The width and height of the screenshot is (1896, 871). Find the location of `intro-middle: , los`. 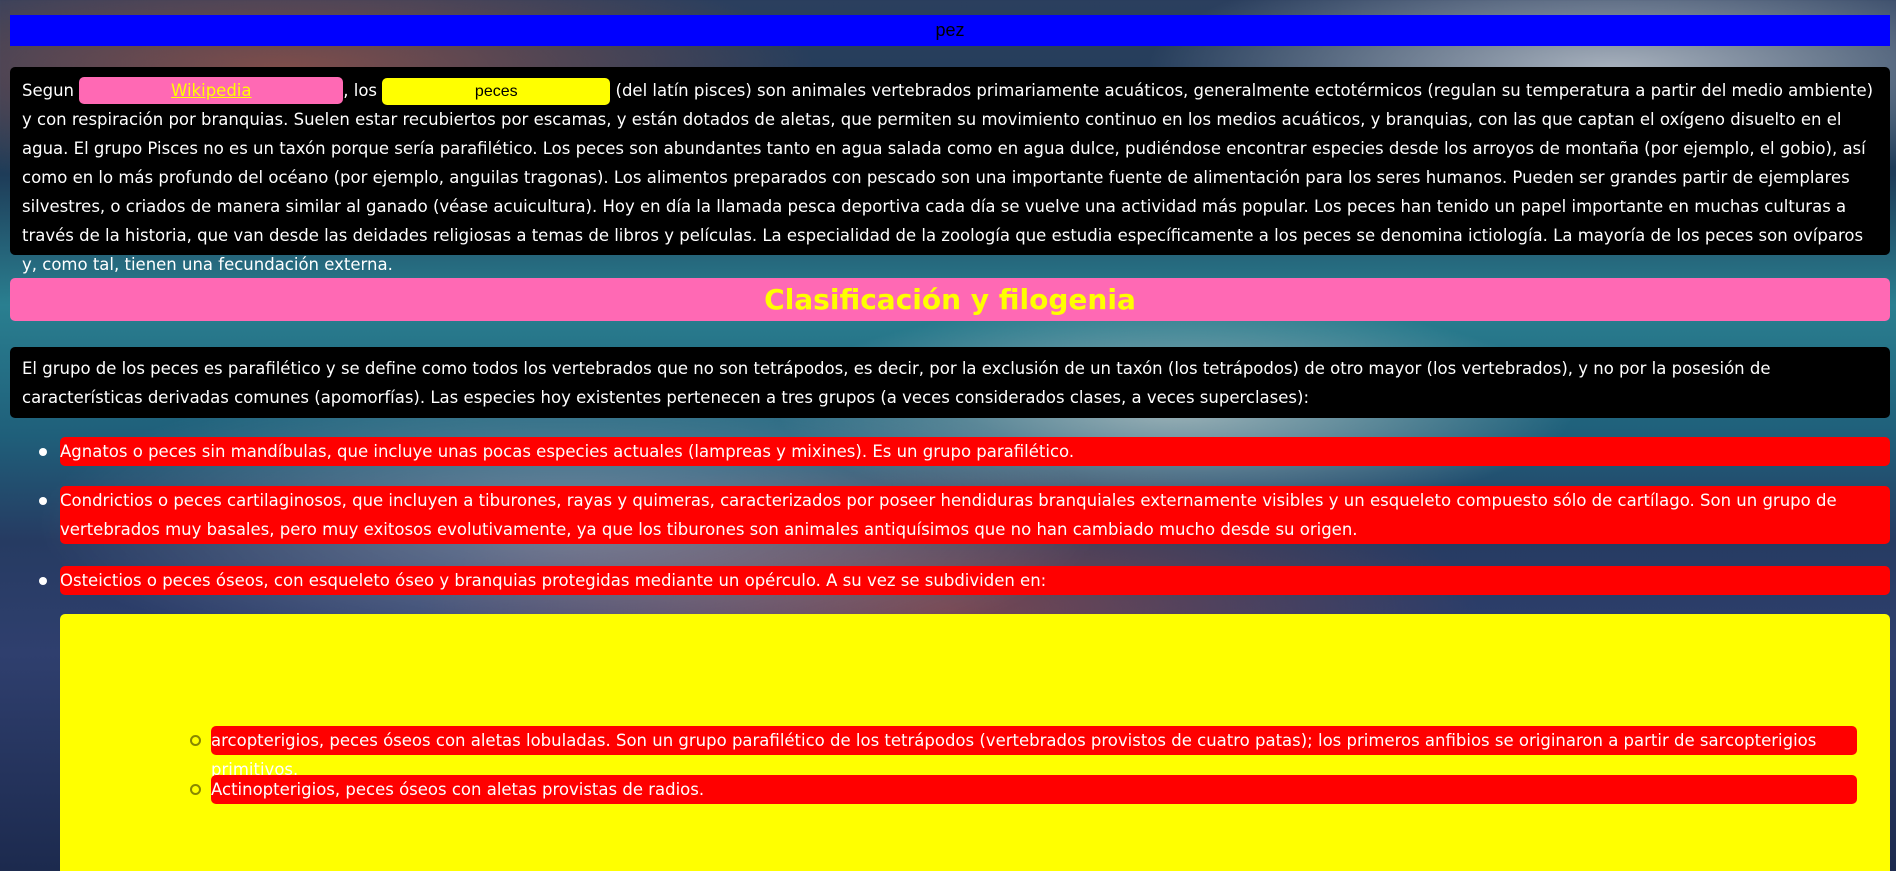

intro-middle: , los is located at coordinates (363, 90).